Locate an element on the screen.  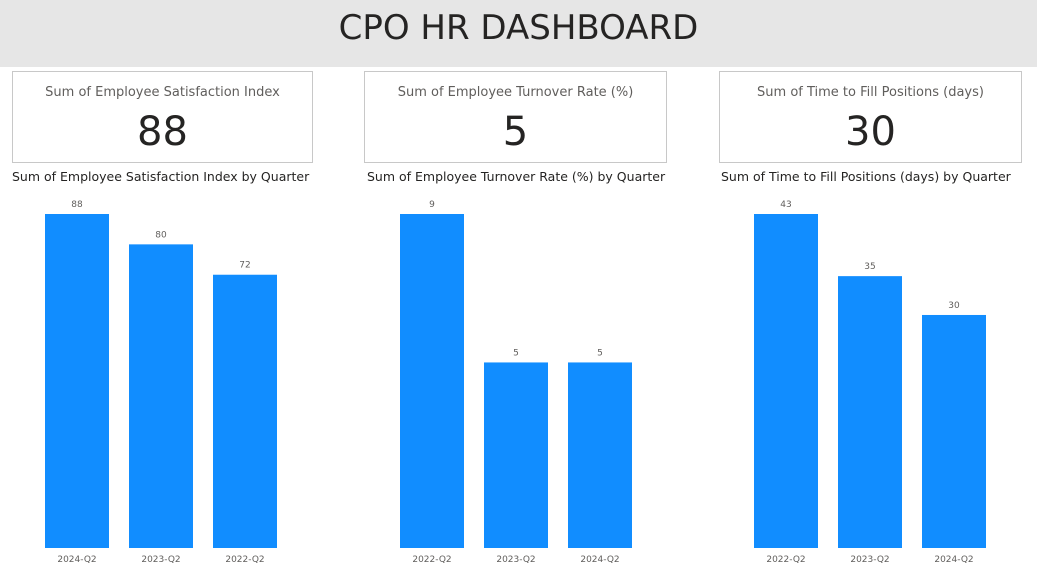
kpi-value: 5 is located at coordinates (515, 132).